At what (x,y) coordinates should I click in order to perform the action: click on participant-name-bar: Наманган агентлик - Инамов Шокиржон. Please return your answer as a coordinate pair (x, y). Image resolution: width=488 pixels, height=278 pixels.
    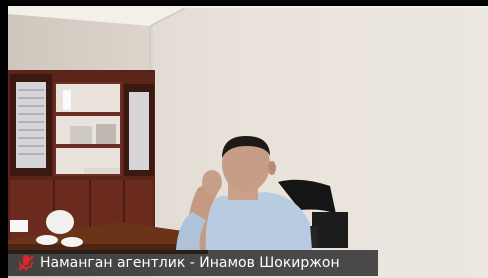
    Looking at the image, I should click on (193, 263).